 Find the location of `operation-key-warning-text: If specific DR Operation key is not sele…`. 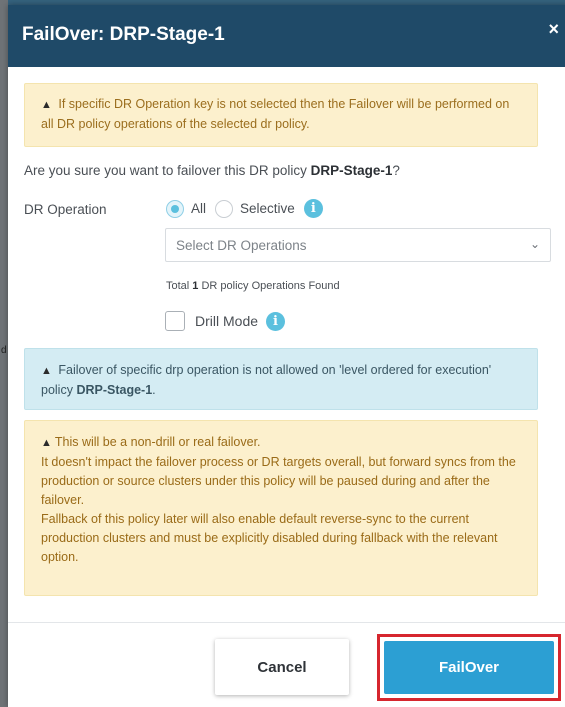

operation-key-warning-text: If specific DR Operation key is not sele… is located at coordinates (275, 114).